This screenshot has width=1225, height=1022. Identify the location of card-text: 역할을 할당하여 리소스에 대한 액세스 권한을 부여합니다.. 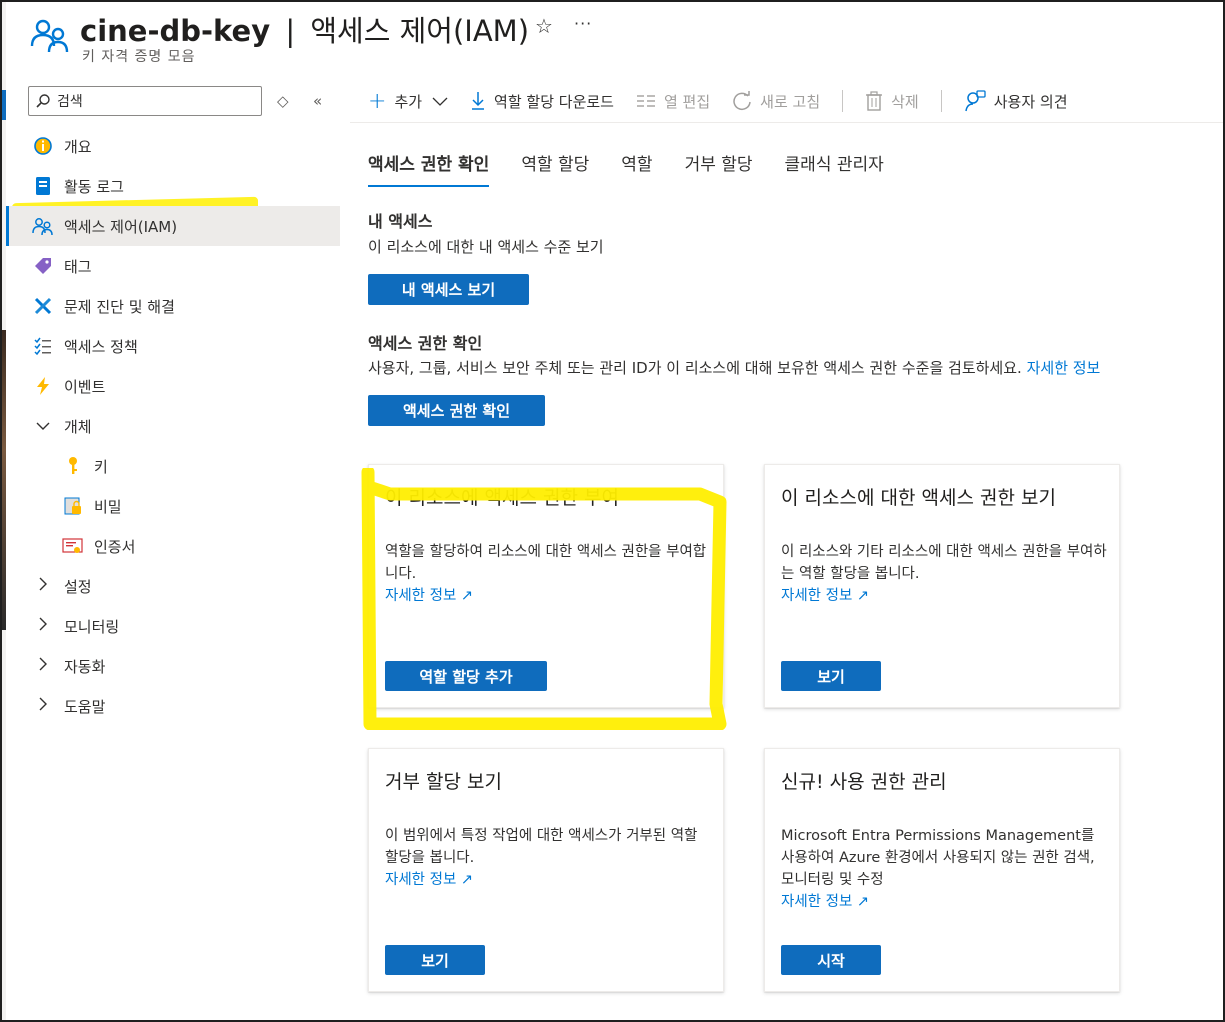
(546, 563).